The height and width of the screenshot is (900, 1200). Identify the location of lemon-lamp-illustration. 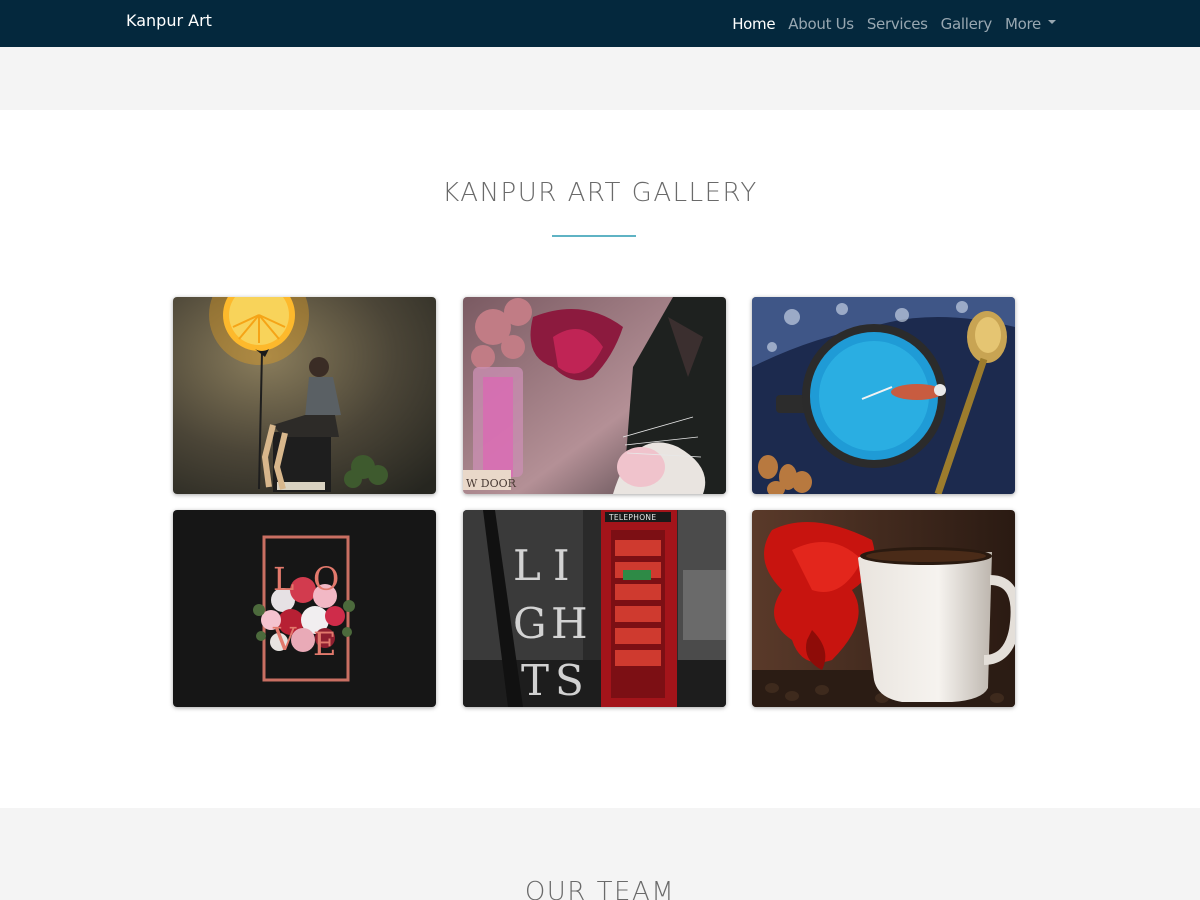
(304, 395).